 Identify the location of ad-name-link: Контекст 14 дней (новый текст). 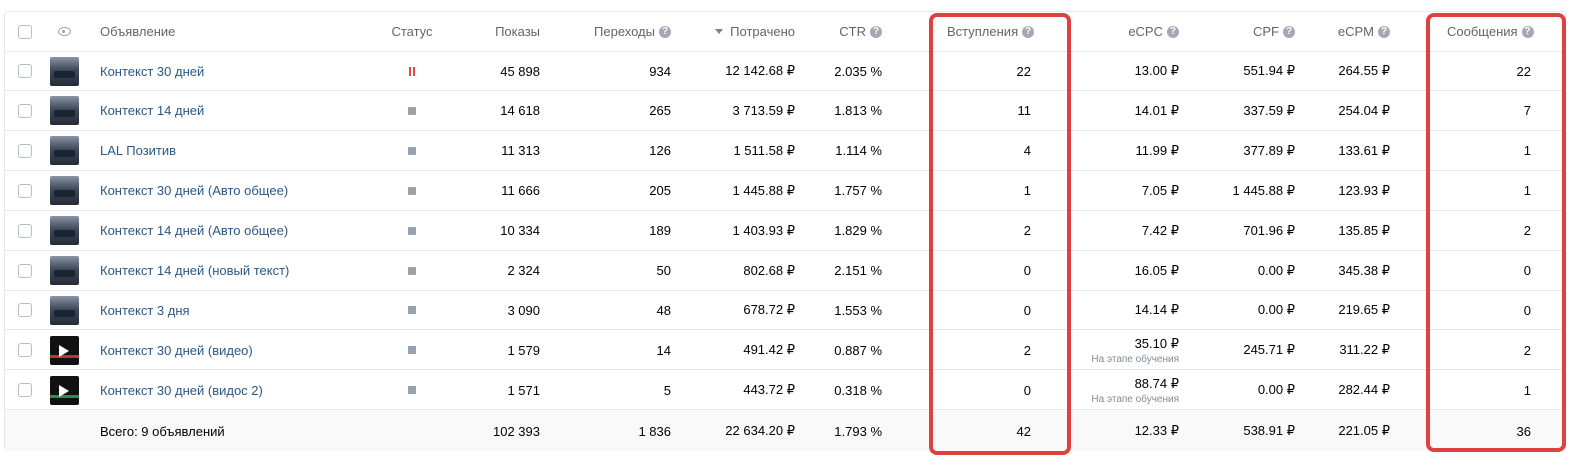
(194, 271).